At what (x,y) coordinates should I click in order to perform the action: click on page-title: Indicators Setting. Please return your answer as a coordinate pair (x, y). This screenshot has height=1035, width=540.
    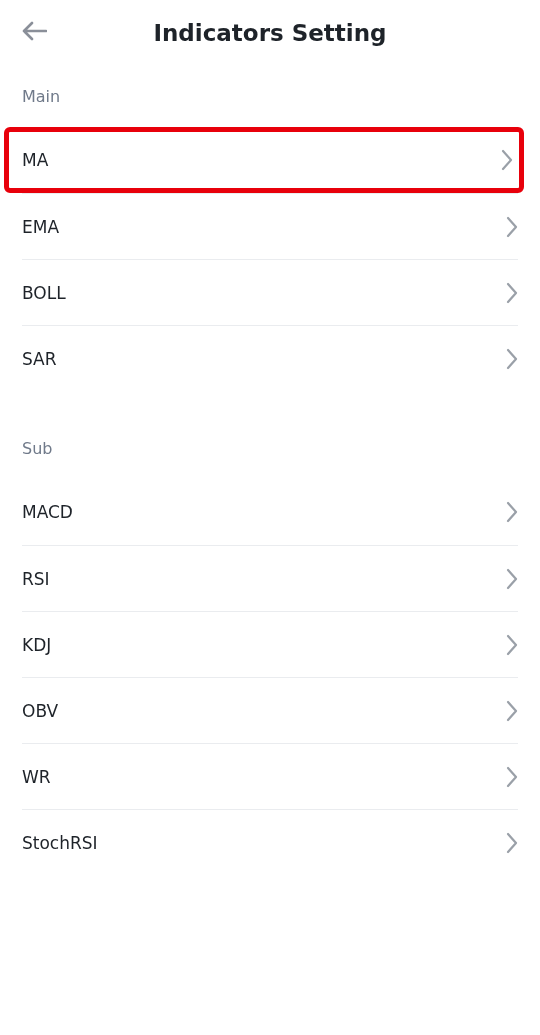
    Looking at the image, I should click on (270, 32).